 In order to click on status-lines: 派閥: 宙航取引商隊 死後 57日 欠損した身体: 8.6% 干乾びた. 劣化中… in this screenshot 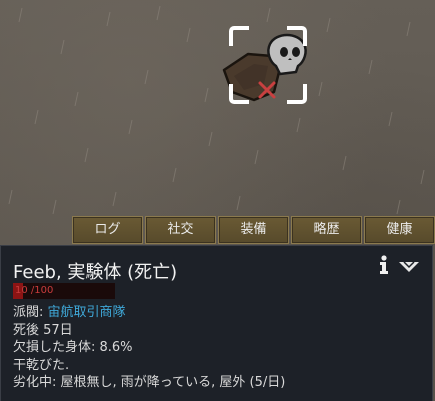, I will do `click(149, 348)`.